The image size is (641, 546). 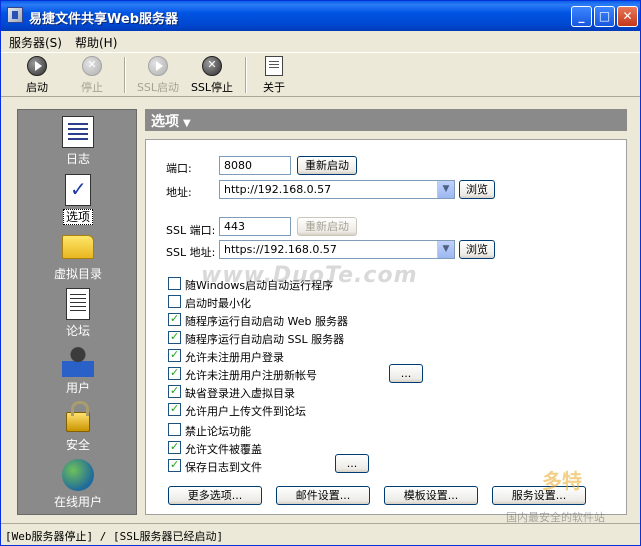 I want to click on stop-label: 停止, so click(x=92, y=87).